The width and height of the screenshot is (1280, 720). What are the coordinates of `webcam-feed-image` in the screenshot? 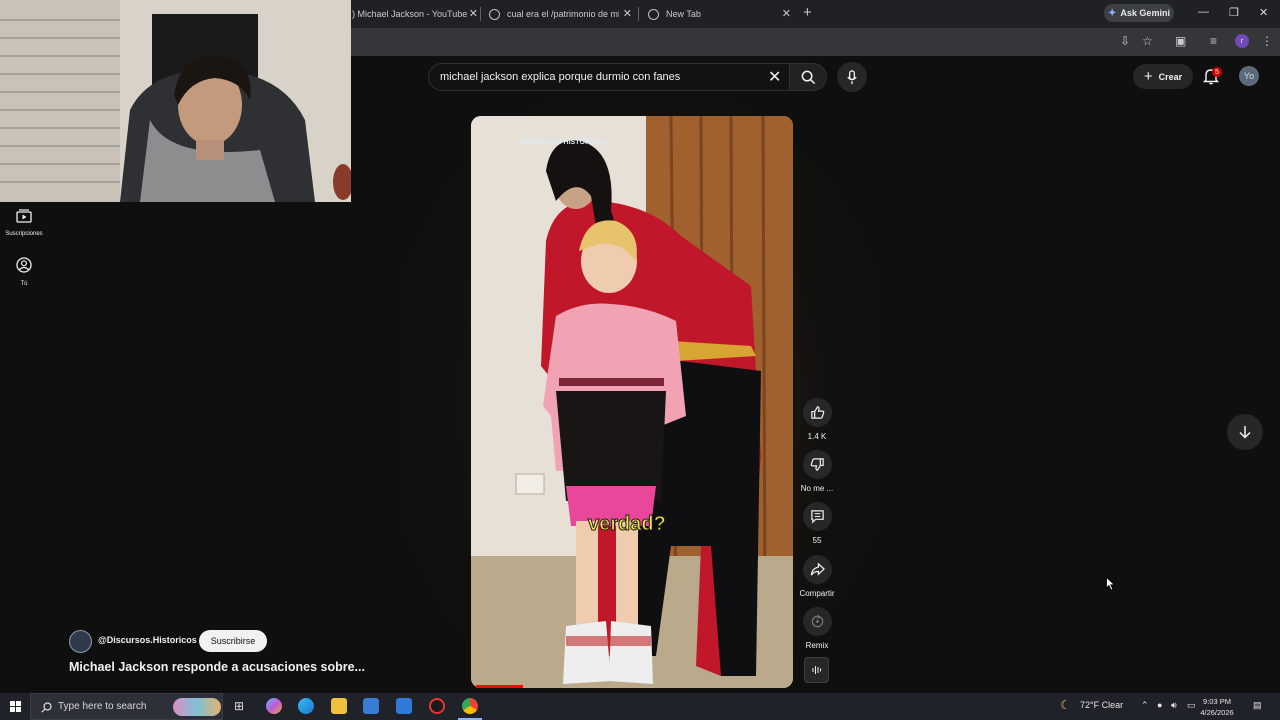 It's located at (175, 101).